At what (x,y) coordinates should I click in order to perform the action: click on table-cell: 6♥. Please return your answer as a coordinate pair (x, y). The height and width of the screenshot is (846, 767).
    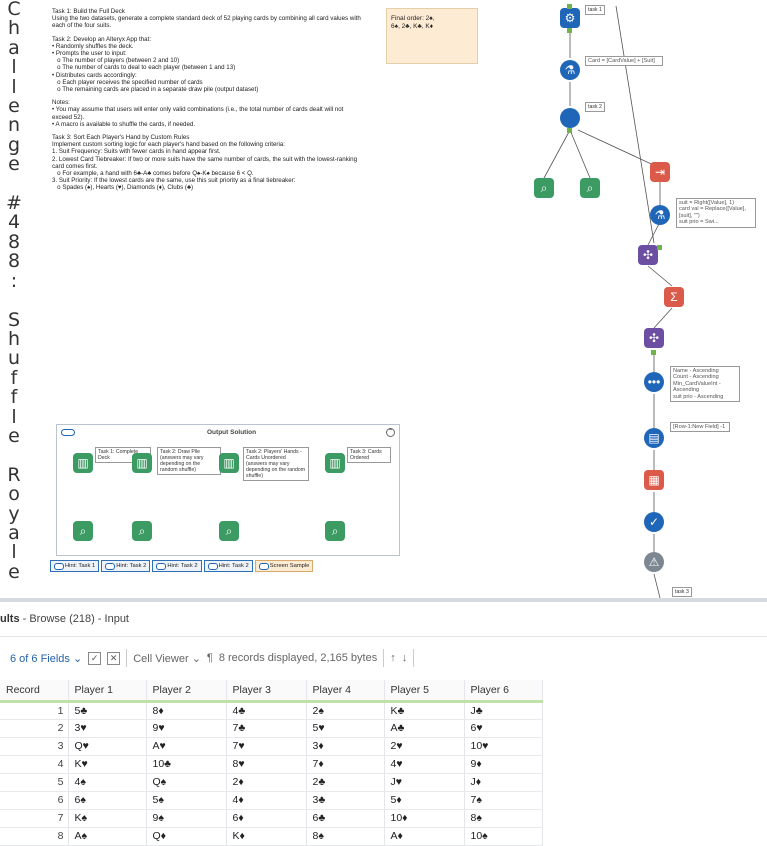
    Looking at the image, I should click on (503, 728).